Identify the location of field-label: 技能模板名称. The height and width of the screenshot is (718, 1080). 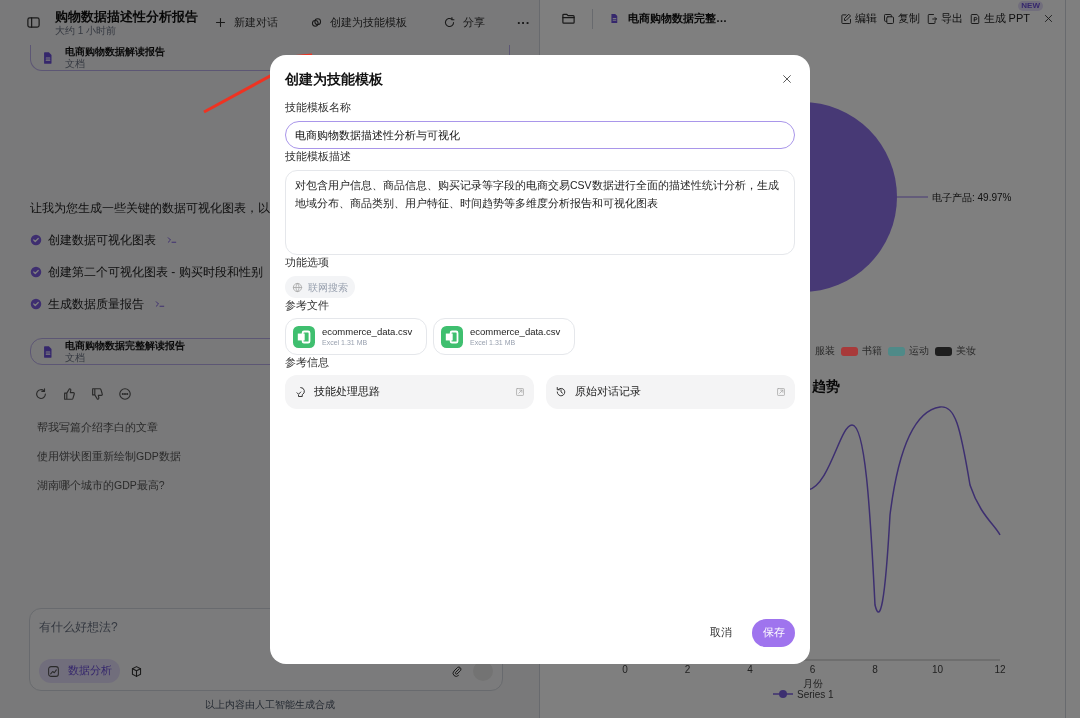
(318, 107).